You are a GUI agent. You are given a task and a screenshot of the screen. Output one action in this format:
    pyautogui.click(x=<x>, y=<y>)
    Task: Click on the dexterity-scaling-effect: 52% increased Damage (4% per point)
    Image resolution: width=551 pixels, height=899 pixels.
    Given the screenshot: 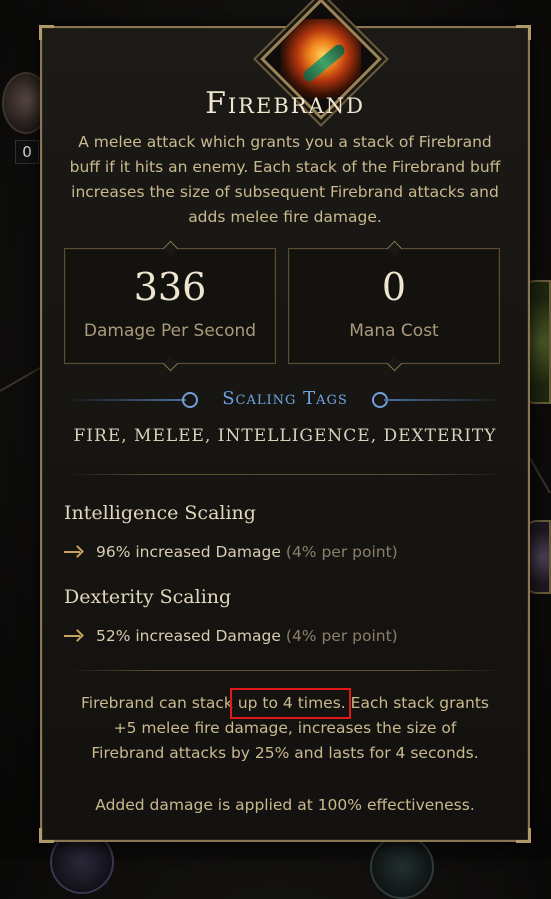 What is the action you would take?
    pyautogui.click(x=231, y=636)
    